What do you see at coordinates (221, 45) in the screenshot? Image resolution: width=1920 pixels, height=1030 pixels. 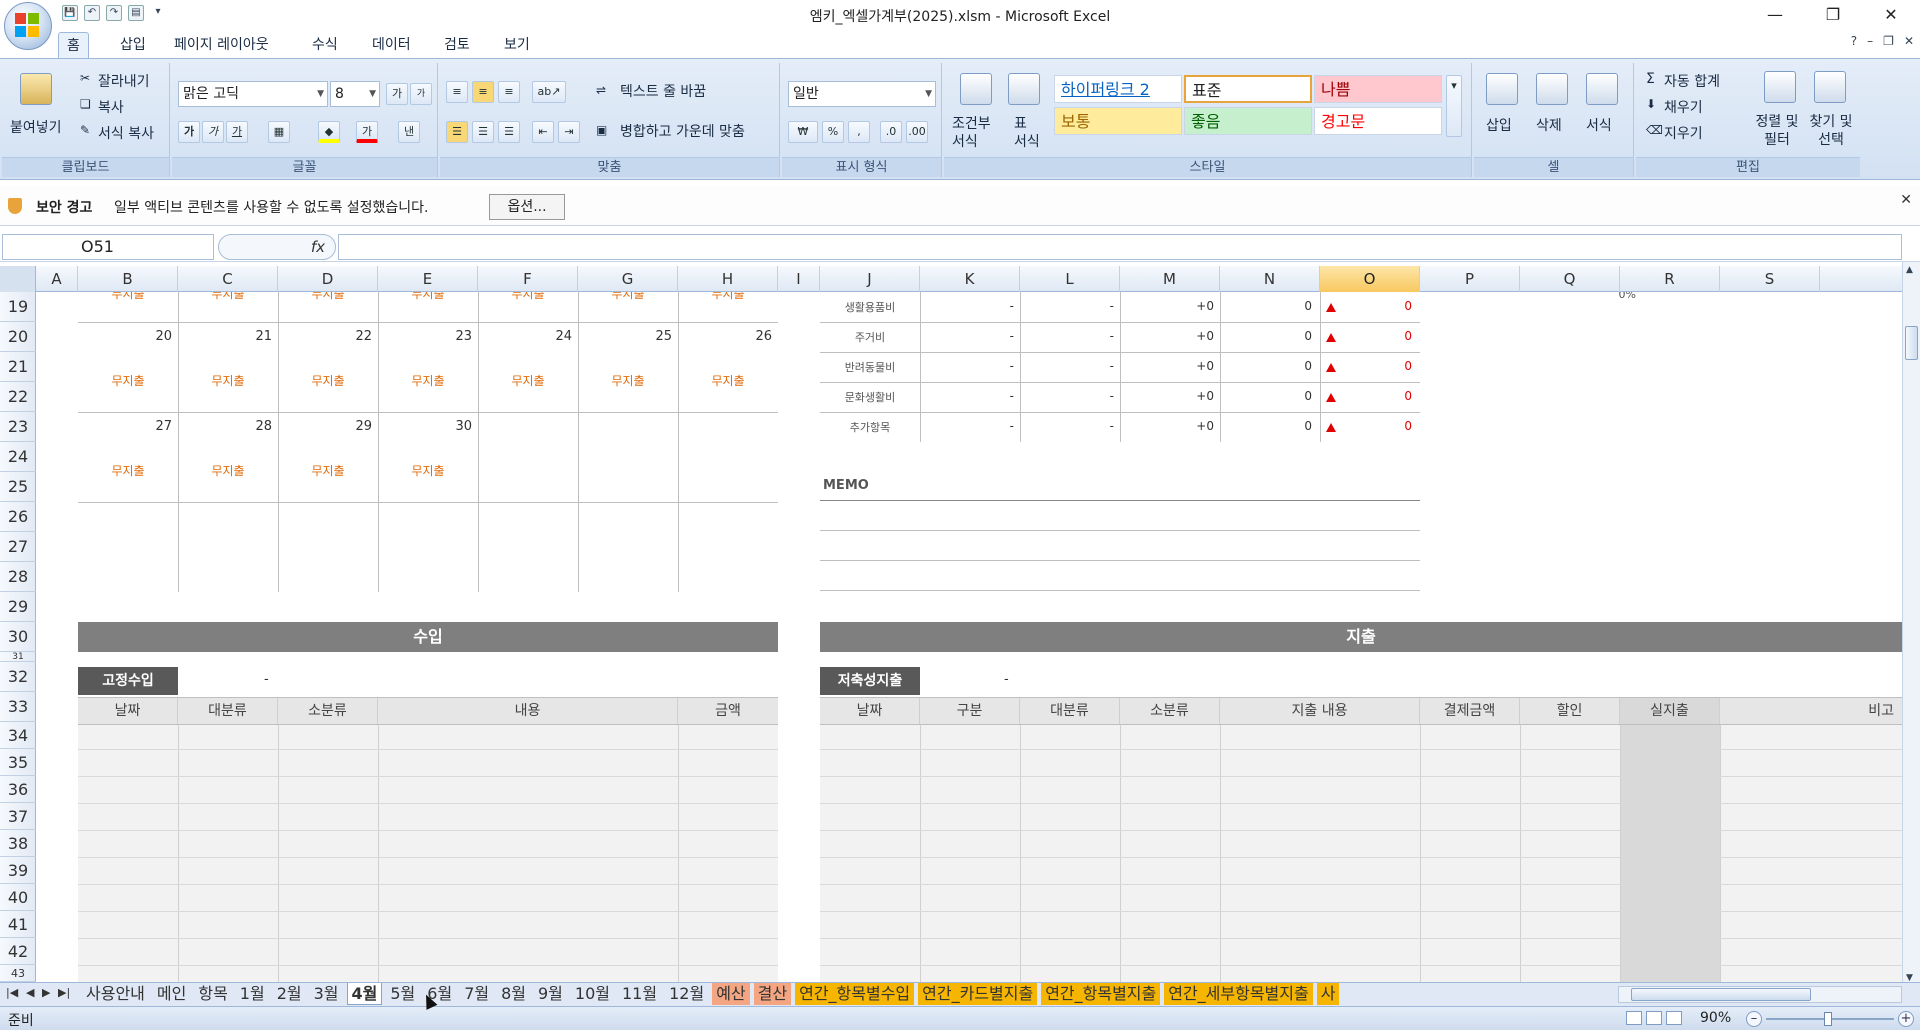 I see `tab-page-layout: 페이지 레이아웃` at bounding box center [221, 45].